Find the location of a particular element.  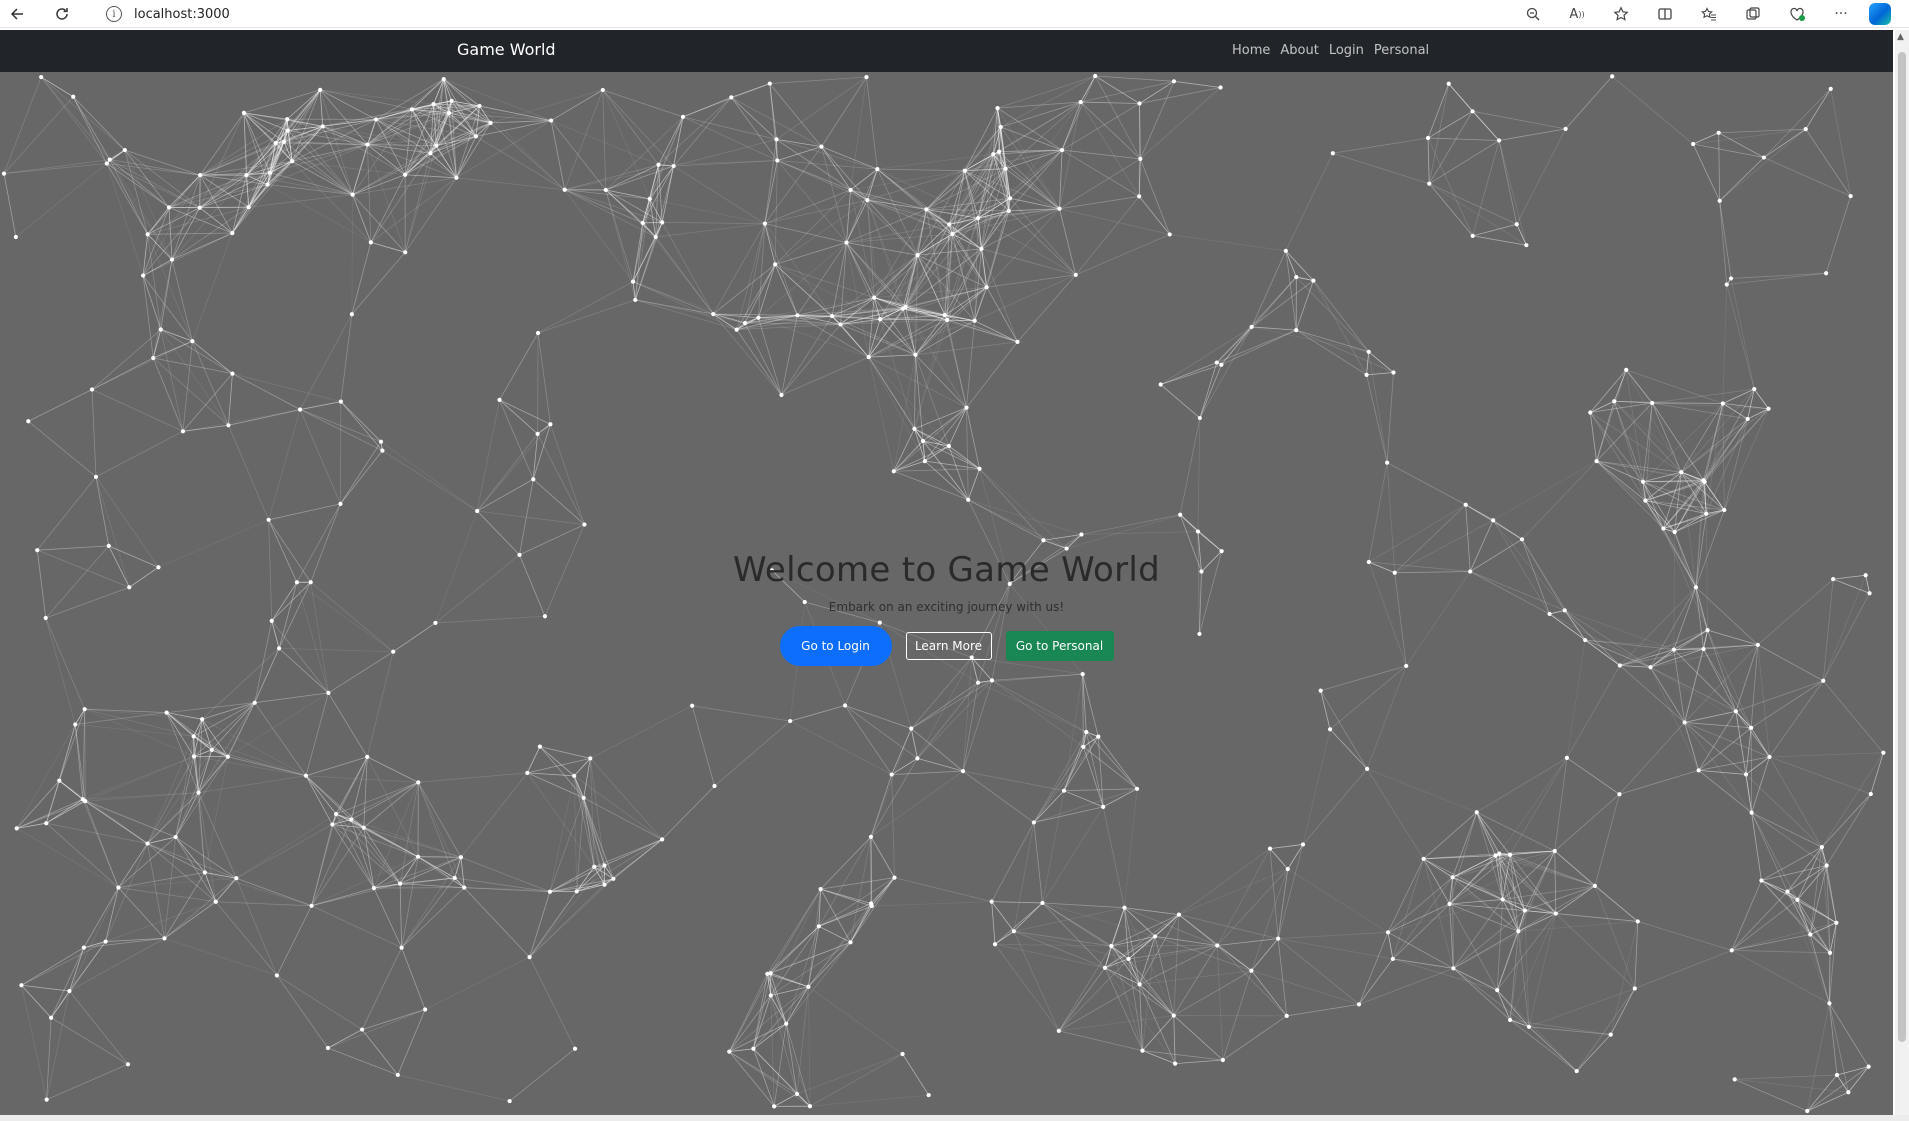

nav-link-login: Login is located at coordinates (1346, 50).